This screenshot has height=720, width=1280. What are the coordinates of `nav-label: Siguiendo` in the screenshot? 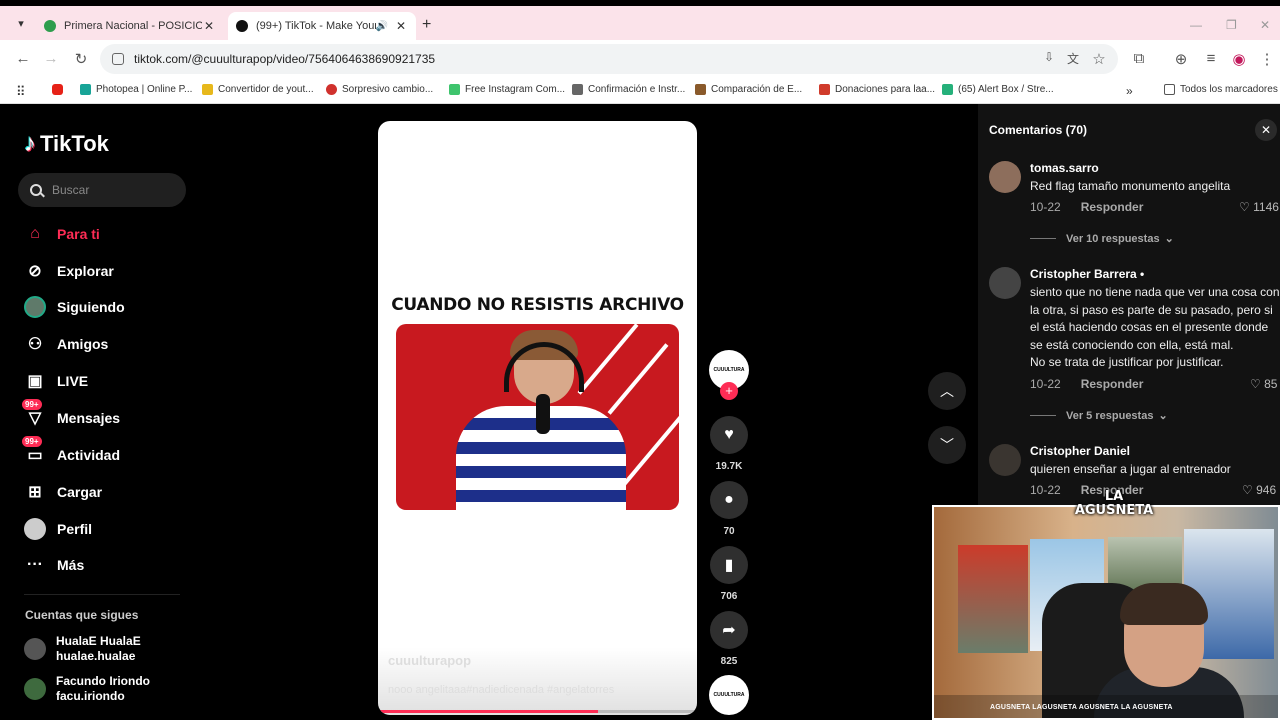 It's located at (91, 307).